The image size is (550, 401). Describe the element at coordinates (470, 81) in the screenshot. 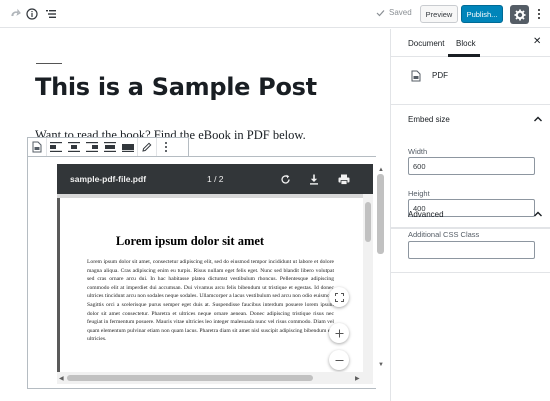

I see `block-card: PDF` at that location.